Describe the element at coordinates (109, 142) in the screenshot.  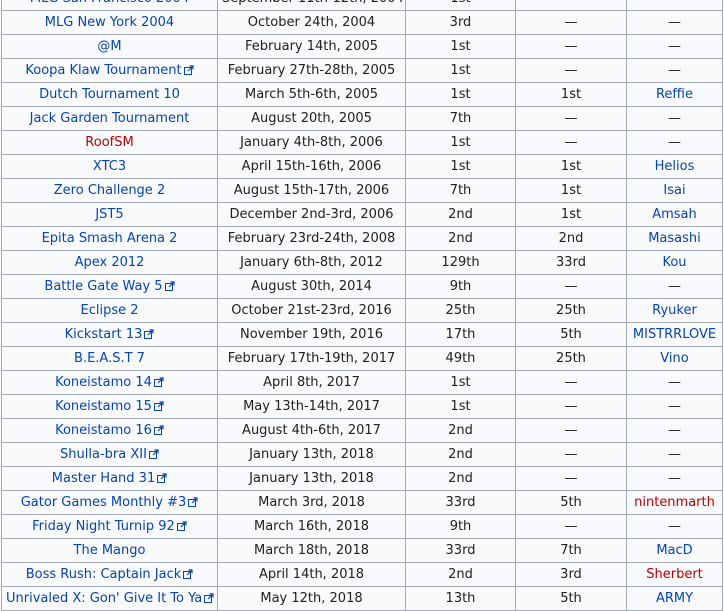
I see `tournament-link: RoofSM` at that location.